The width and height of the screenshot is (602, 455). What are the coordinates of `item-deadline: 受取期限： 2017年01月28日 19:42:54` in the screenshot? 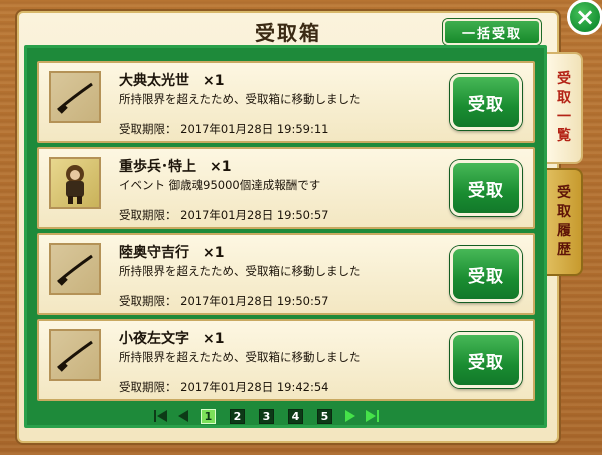 It's located at (224, 387).